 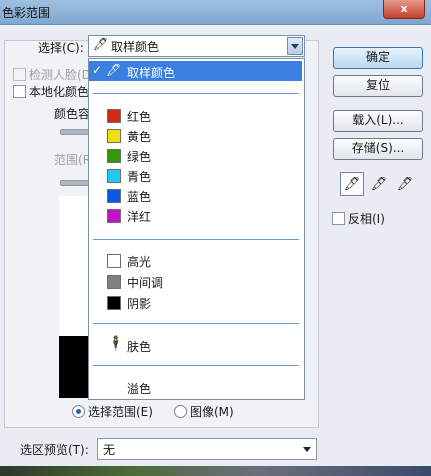 I want to click on title-bar: 色彩范围 x, so click(x=215, y=12).